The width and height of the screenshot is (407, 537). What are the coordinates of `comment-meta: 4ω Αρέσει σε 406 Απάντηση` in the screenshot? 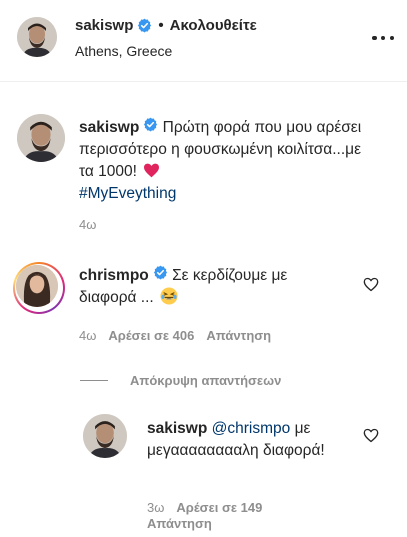 It's located at (175, 335).